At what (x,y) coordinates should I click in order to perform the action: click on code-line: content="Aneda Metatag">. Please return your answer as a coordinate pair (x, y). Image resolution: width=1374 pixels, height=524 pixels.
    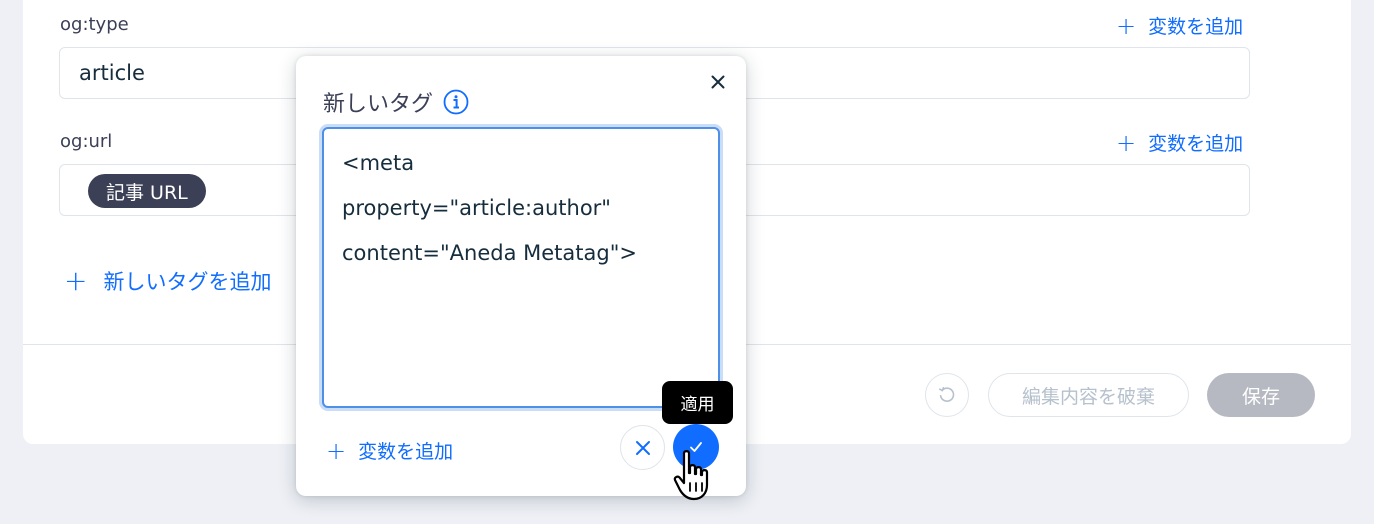
    Looking at the image, I should click on (489, 253).